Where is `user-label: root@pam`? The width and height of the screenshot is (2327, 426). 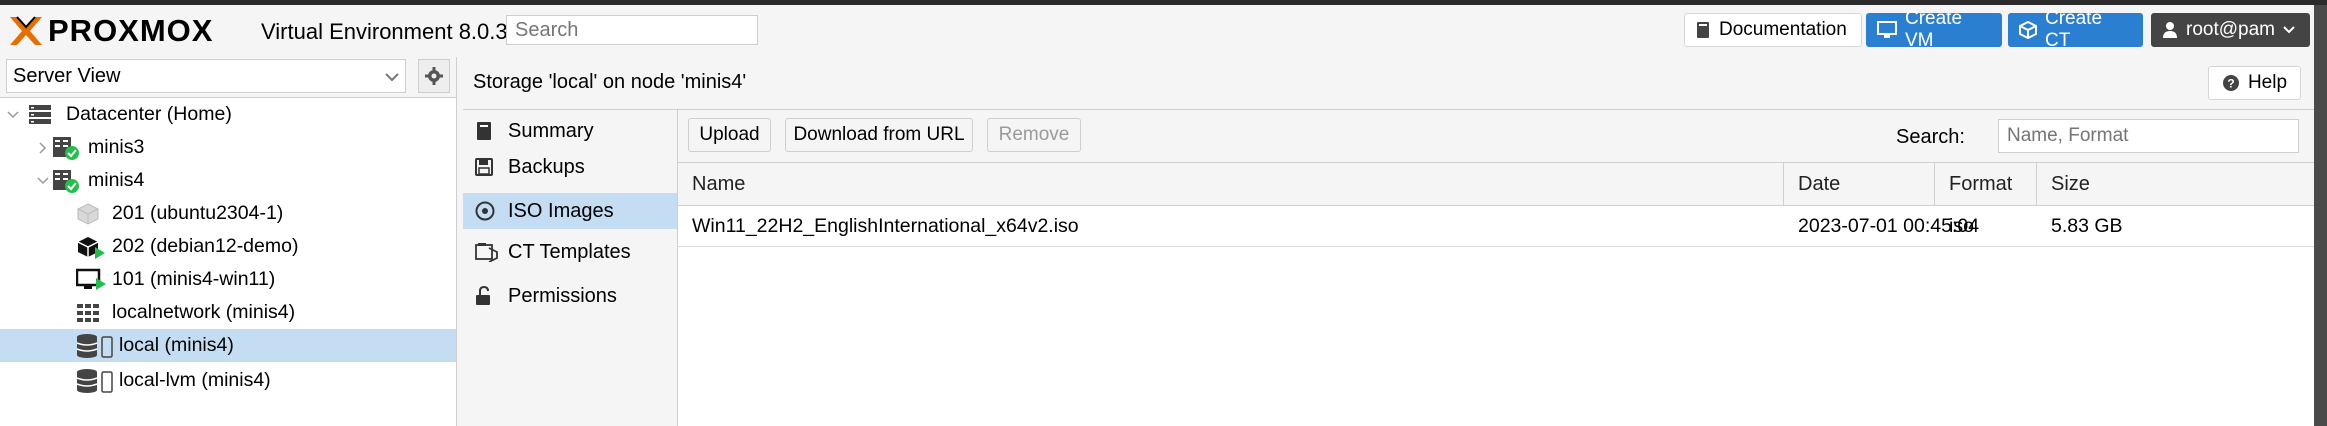
user-label: root@pam is located at coordinates (2230, 29).